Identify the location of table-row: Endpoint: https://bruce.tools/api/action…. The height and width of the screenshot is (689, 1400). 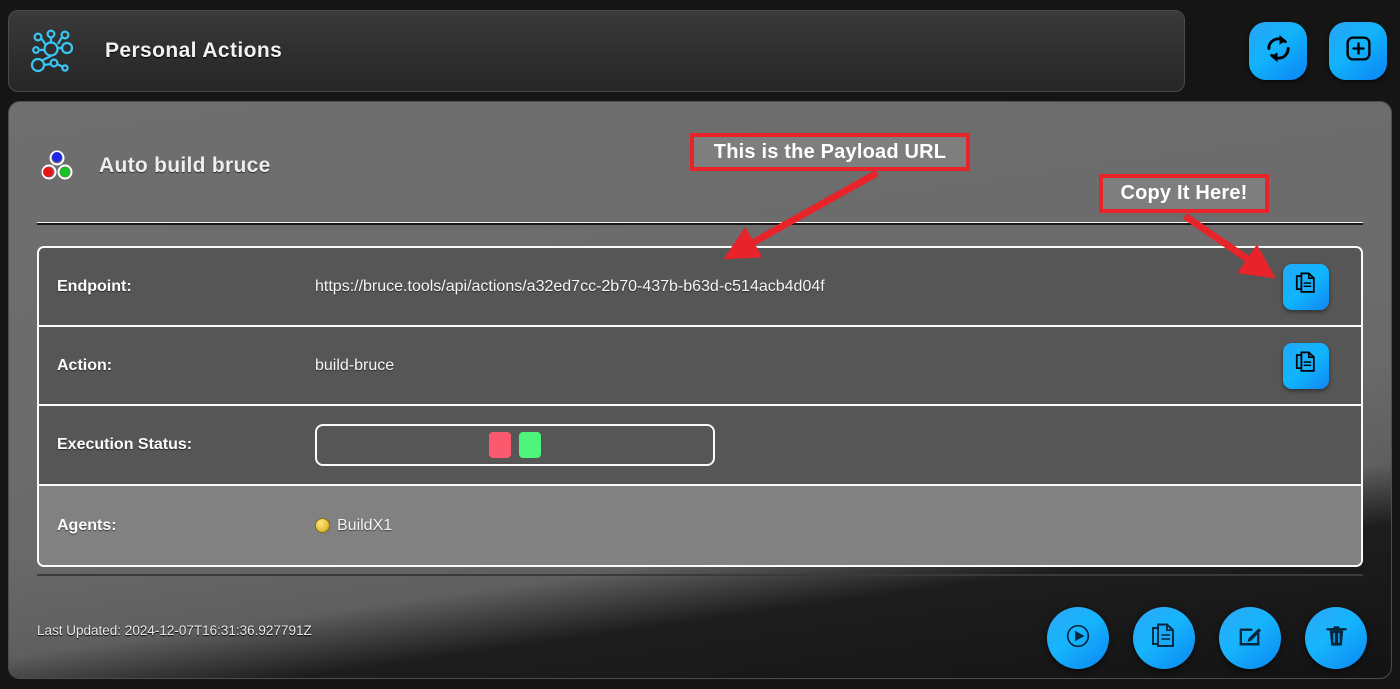
(700, 287).